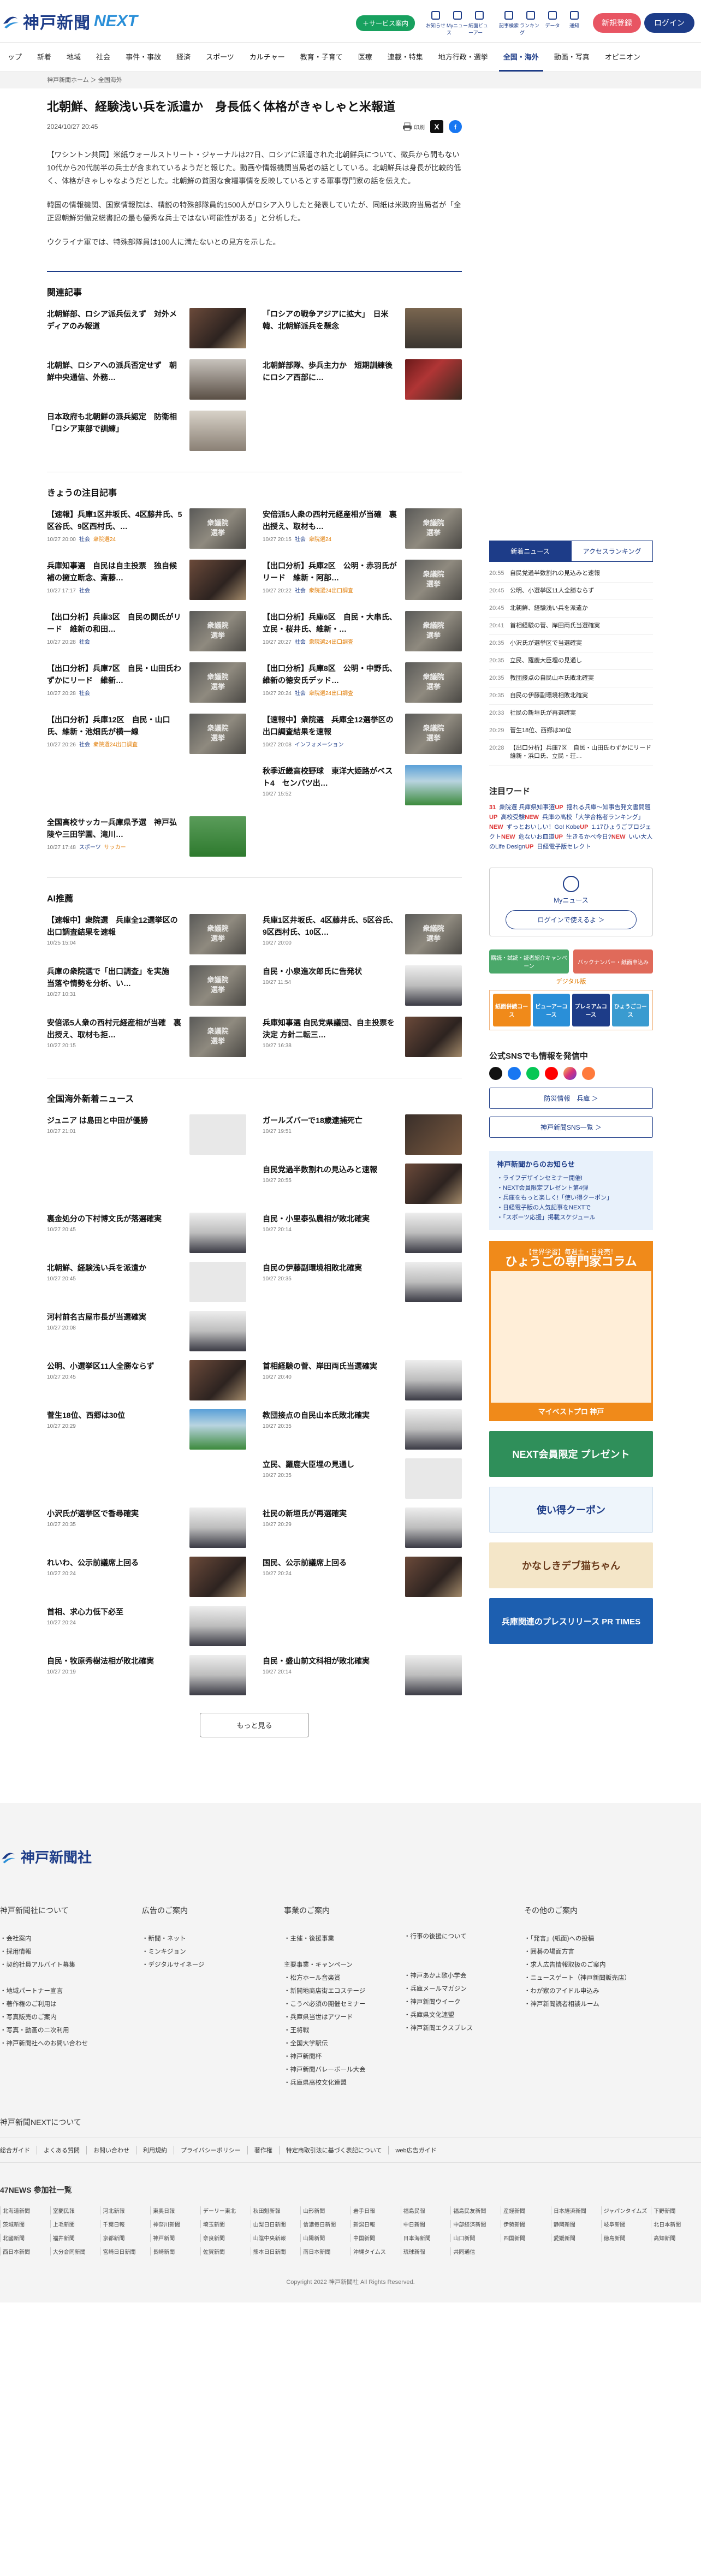  I want to click on nav-item-0: ップ, so click(14, 57).